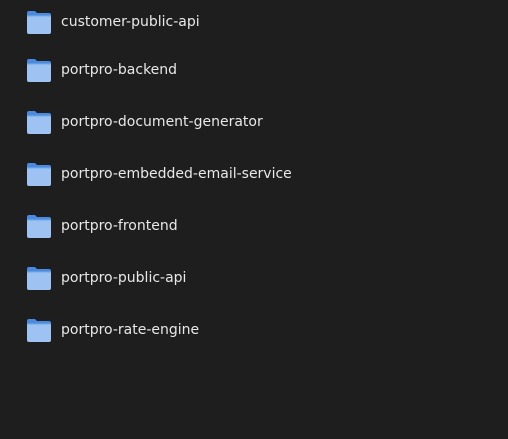 The image size is (508, 439). What do you see at coordinates (119, 70) in the screenshot?
I see `folder-label: portpro-backend` at bounding box center [119, 70].